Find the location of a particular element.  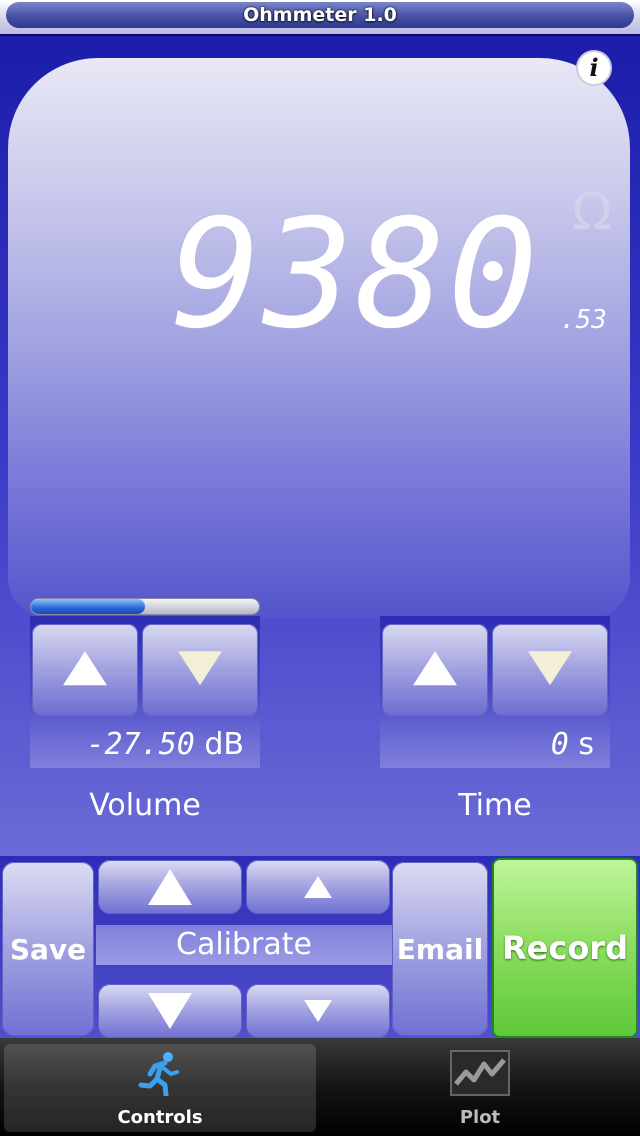

title-bar: Ohmmeter 1.0 is located at coordinates (320, 18).